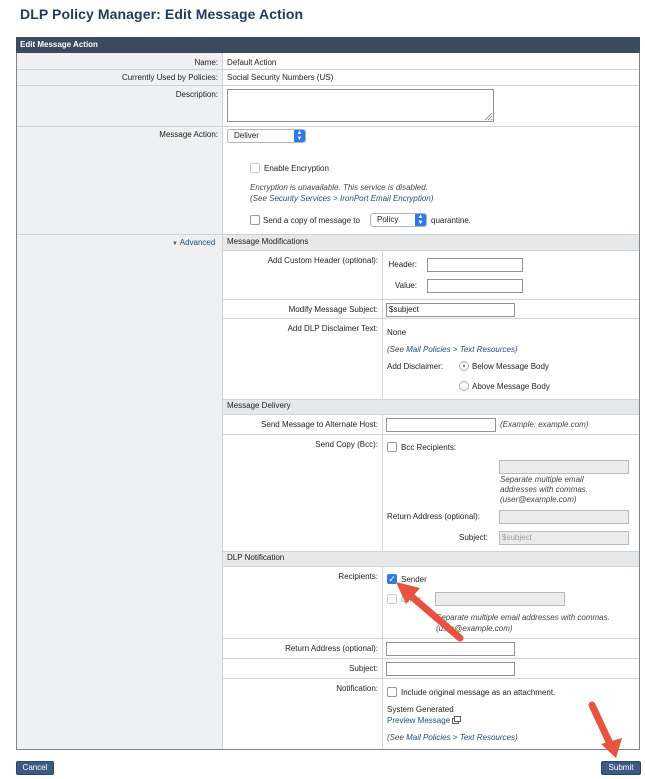 This screenshot has height=779, width=645. What do you see at coordinates (509, 670) in the screenshot?
I see `annotation-arrows` at bounding box center [509, 670].